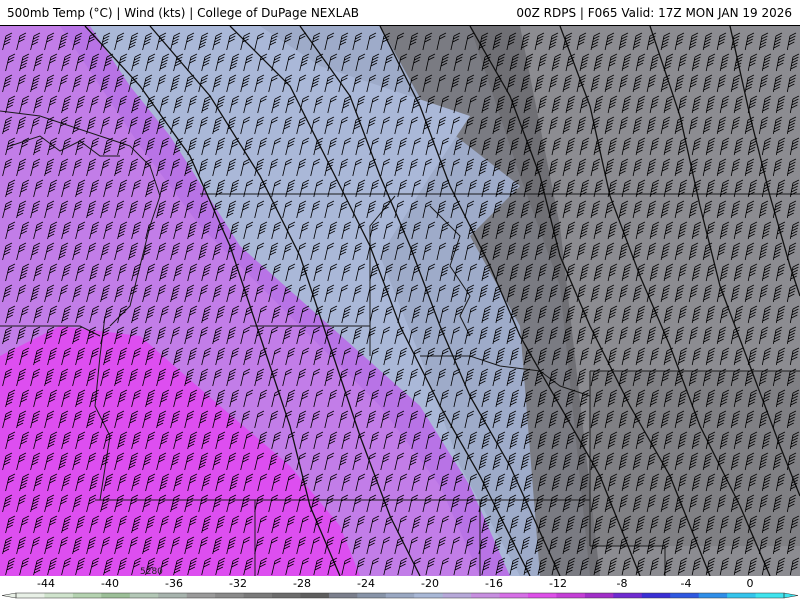 This screenshot has height=600, width=800. What do you see at coordinates (558, 583) in the screenshot?
I see `colorbar-tick-label: -12` at bounding box center [558, 583].